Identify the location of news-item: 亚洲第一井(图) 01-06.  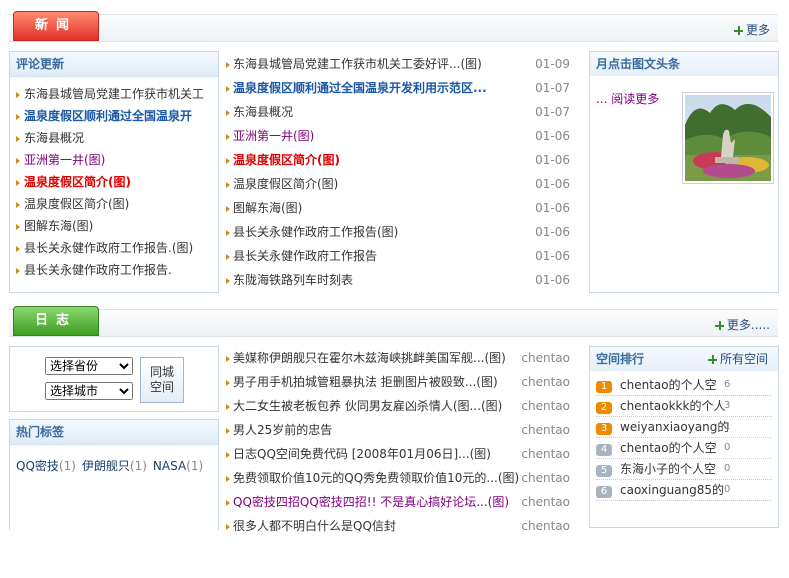
(402, 136).